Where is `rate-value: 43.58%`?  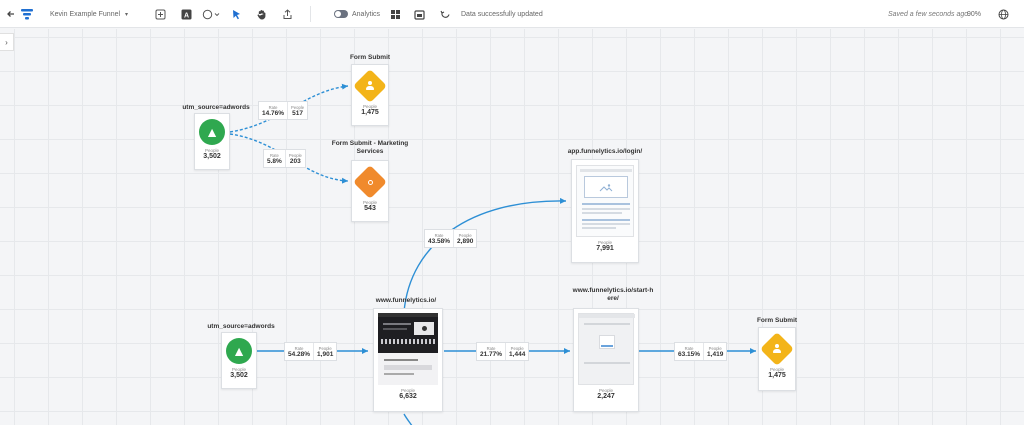 rate-value: 43.58% is located at coordinates (439, 241).